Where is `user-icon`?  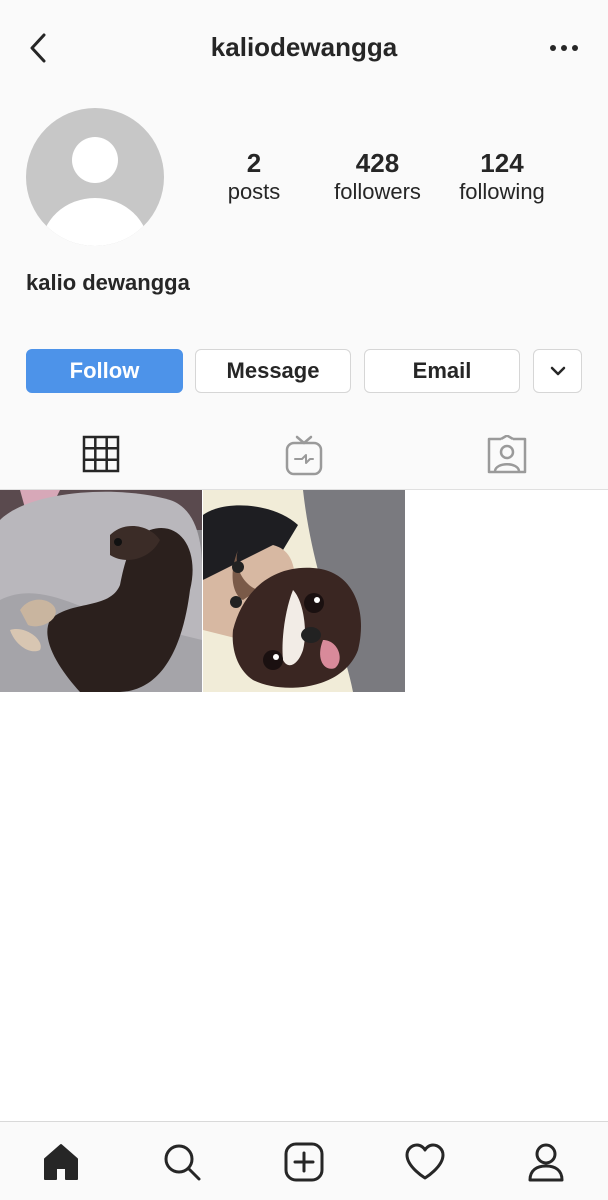 user-icon is located at coordinates (546, 1162).